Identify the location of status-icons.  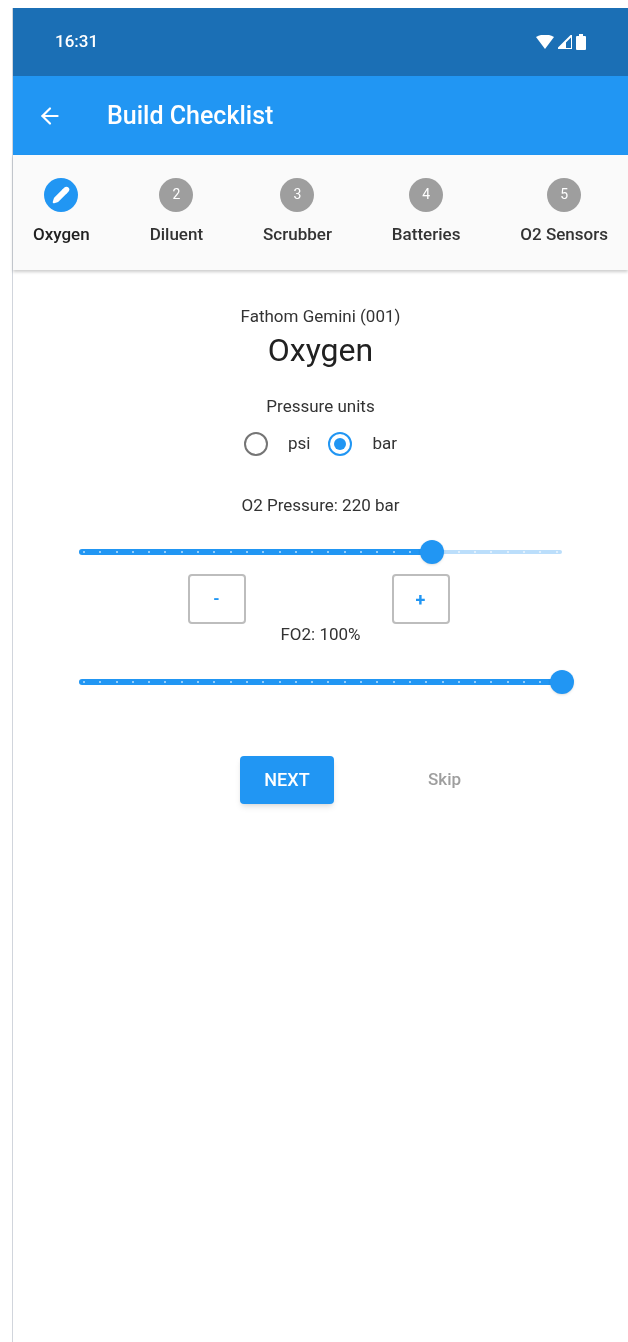
(561, 42).